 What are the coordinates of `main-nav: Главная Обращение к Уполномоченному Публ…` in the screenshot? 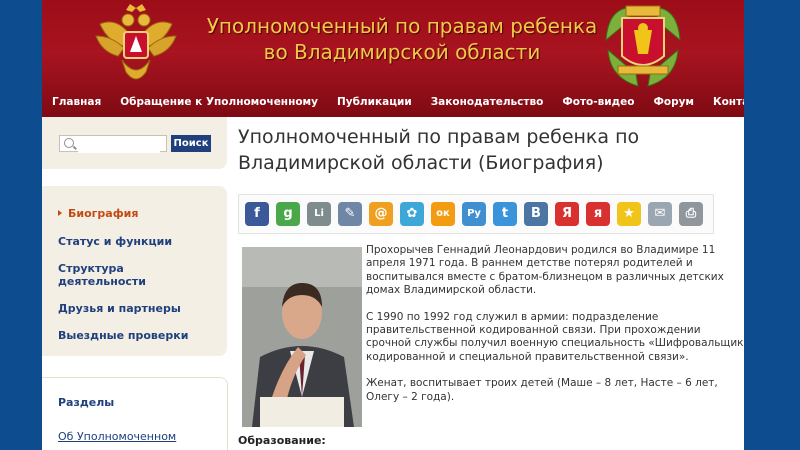 It's located at (393, 106).